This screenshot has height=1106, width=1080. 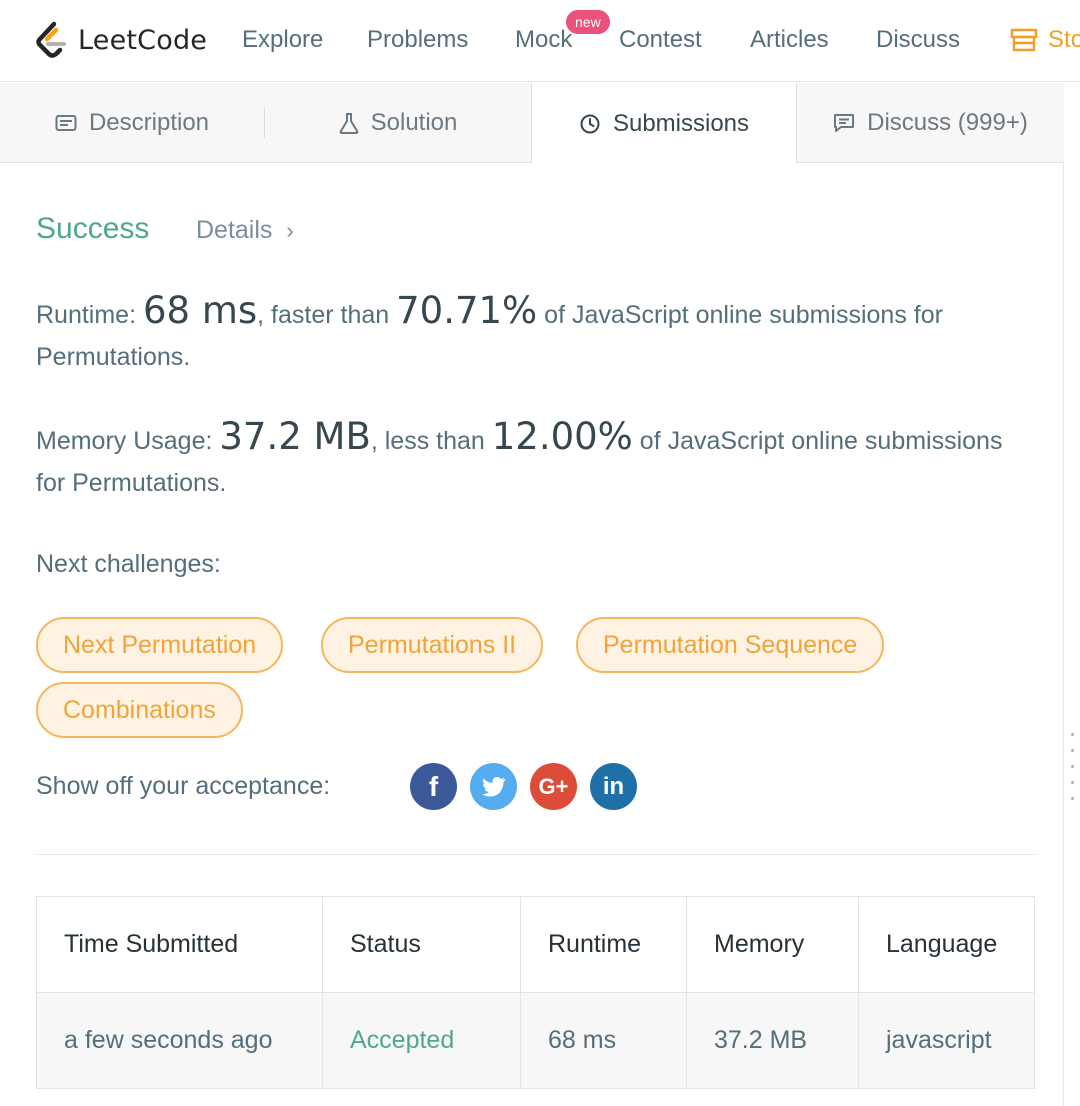 What do you see at coordinates (603, 944) in the screenshot?
I see `column-header: Runtime` at bounding box center [603, 944].